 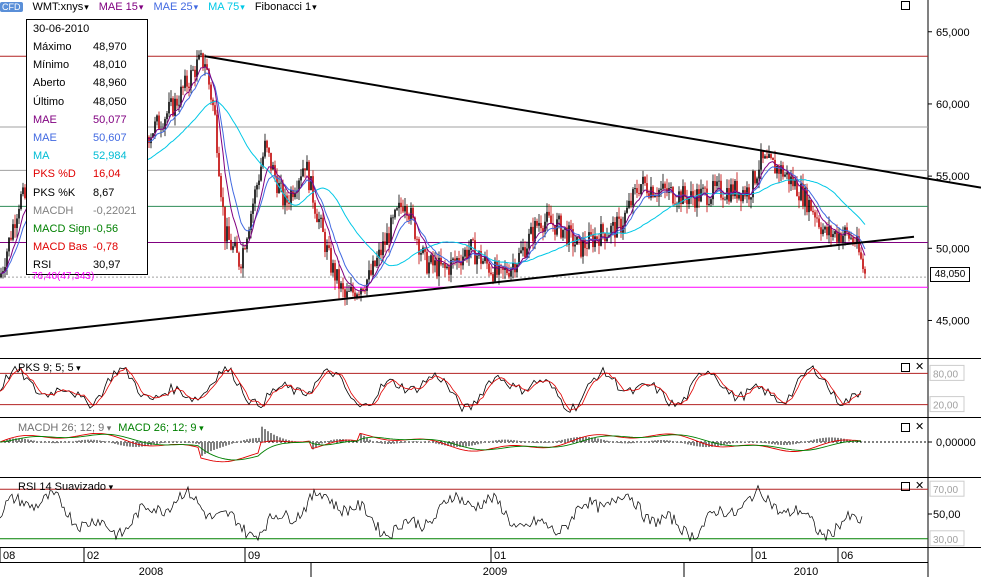 I want to click on price-tick-label: 50,000, so click(x=953, y=249).